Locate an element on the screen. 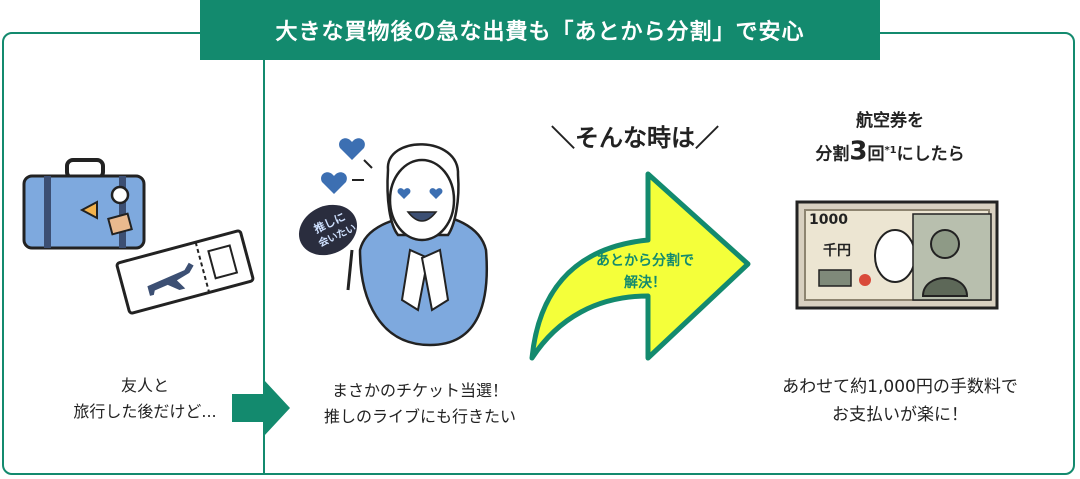 This screenshot has width=1080, height=479. heading-line1: 航空券を is located at coordinates (890, 121).